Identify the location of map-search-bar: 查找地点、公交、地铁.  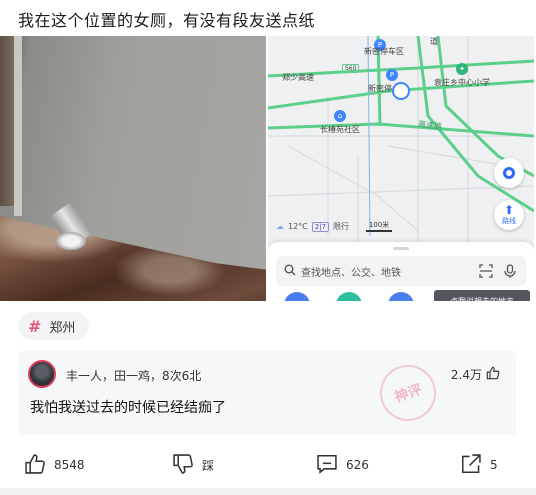
(401, 271).